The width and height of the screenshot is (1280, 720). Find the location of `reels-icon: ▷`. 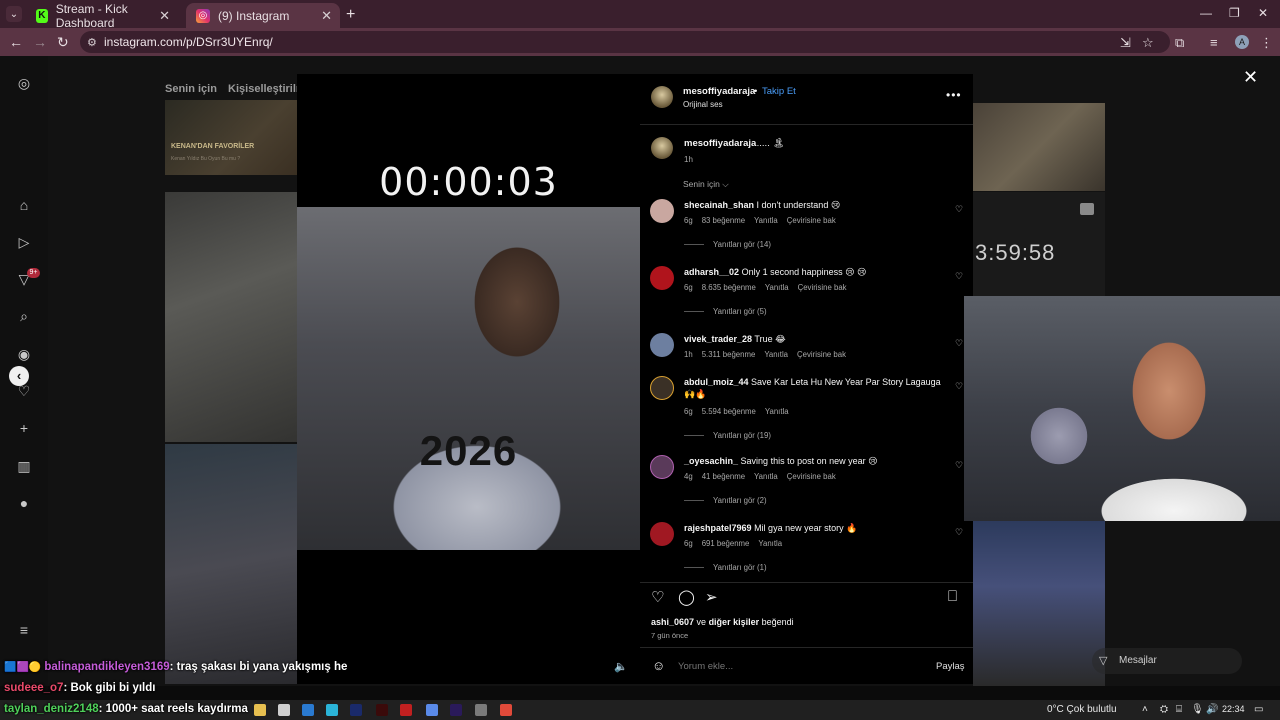

reels-icon: ▷ is located at coordinates (24, 242).